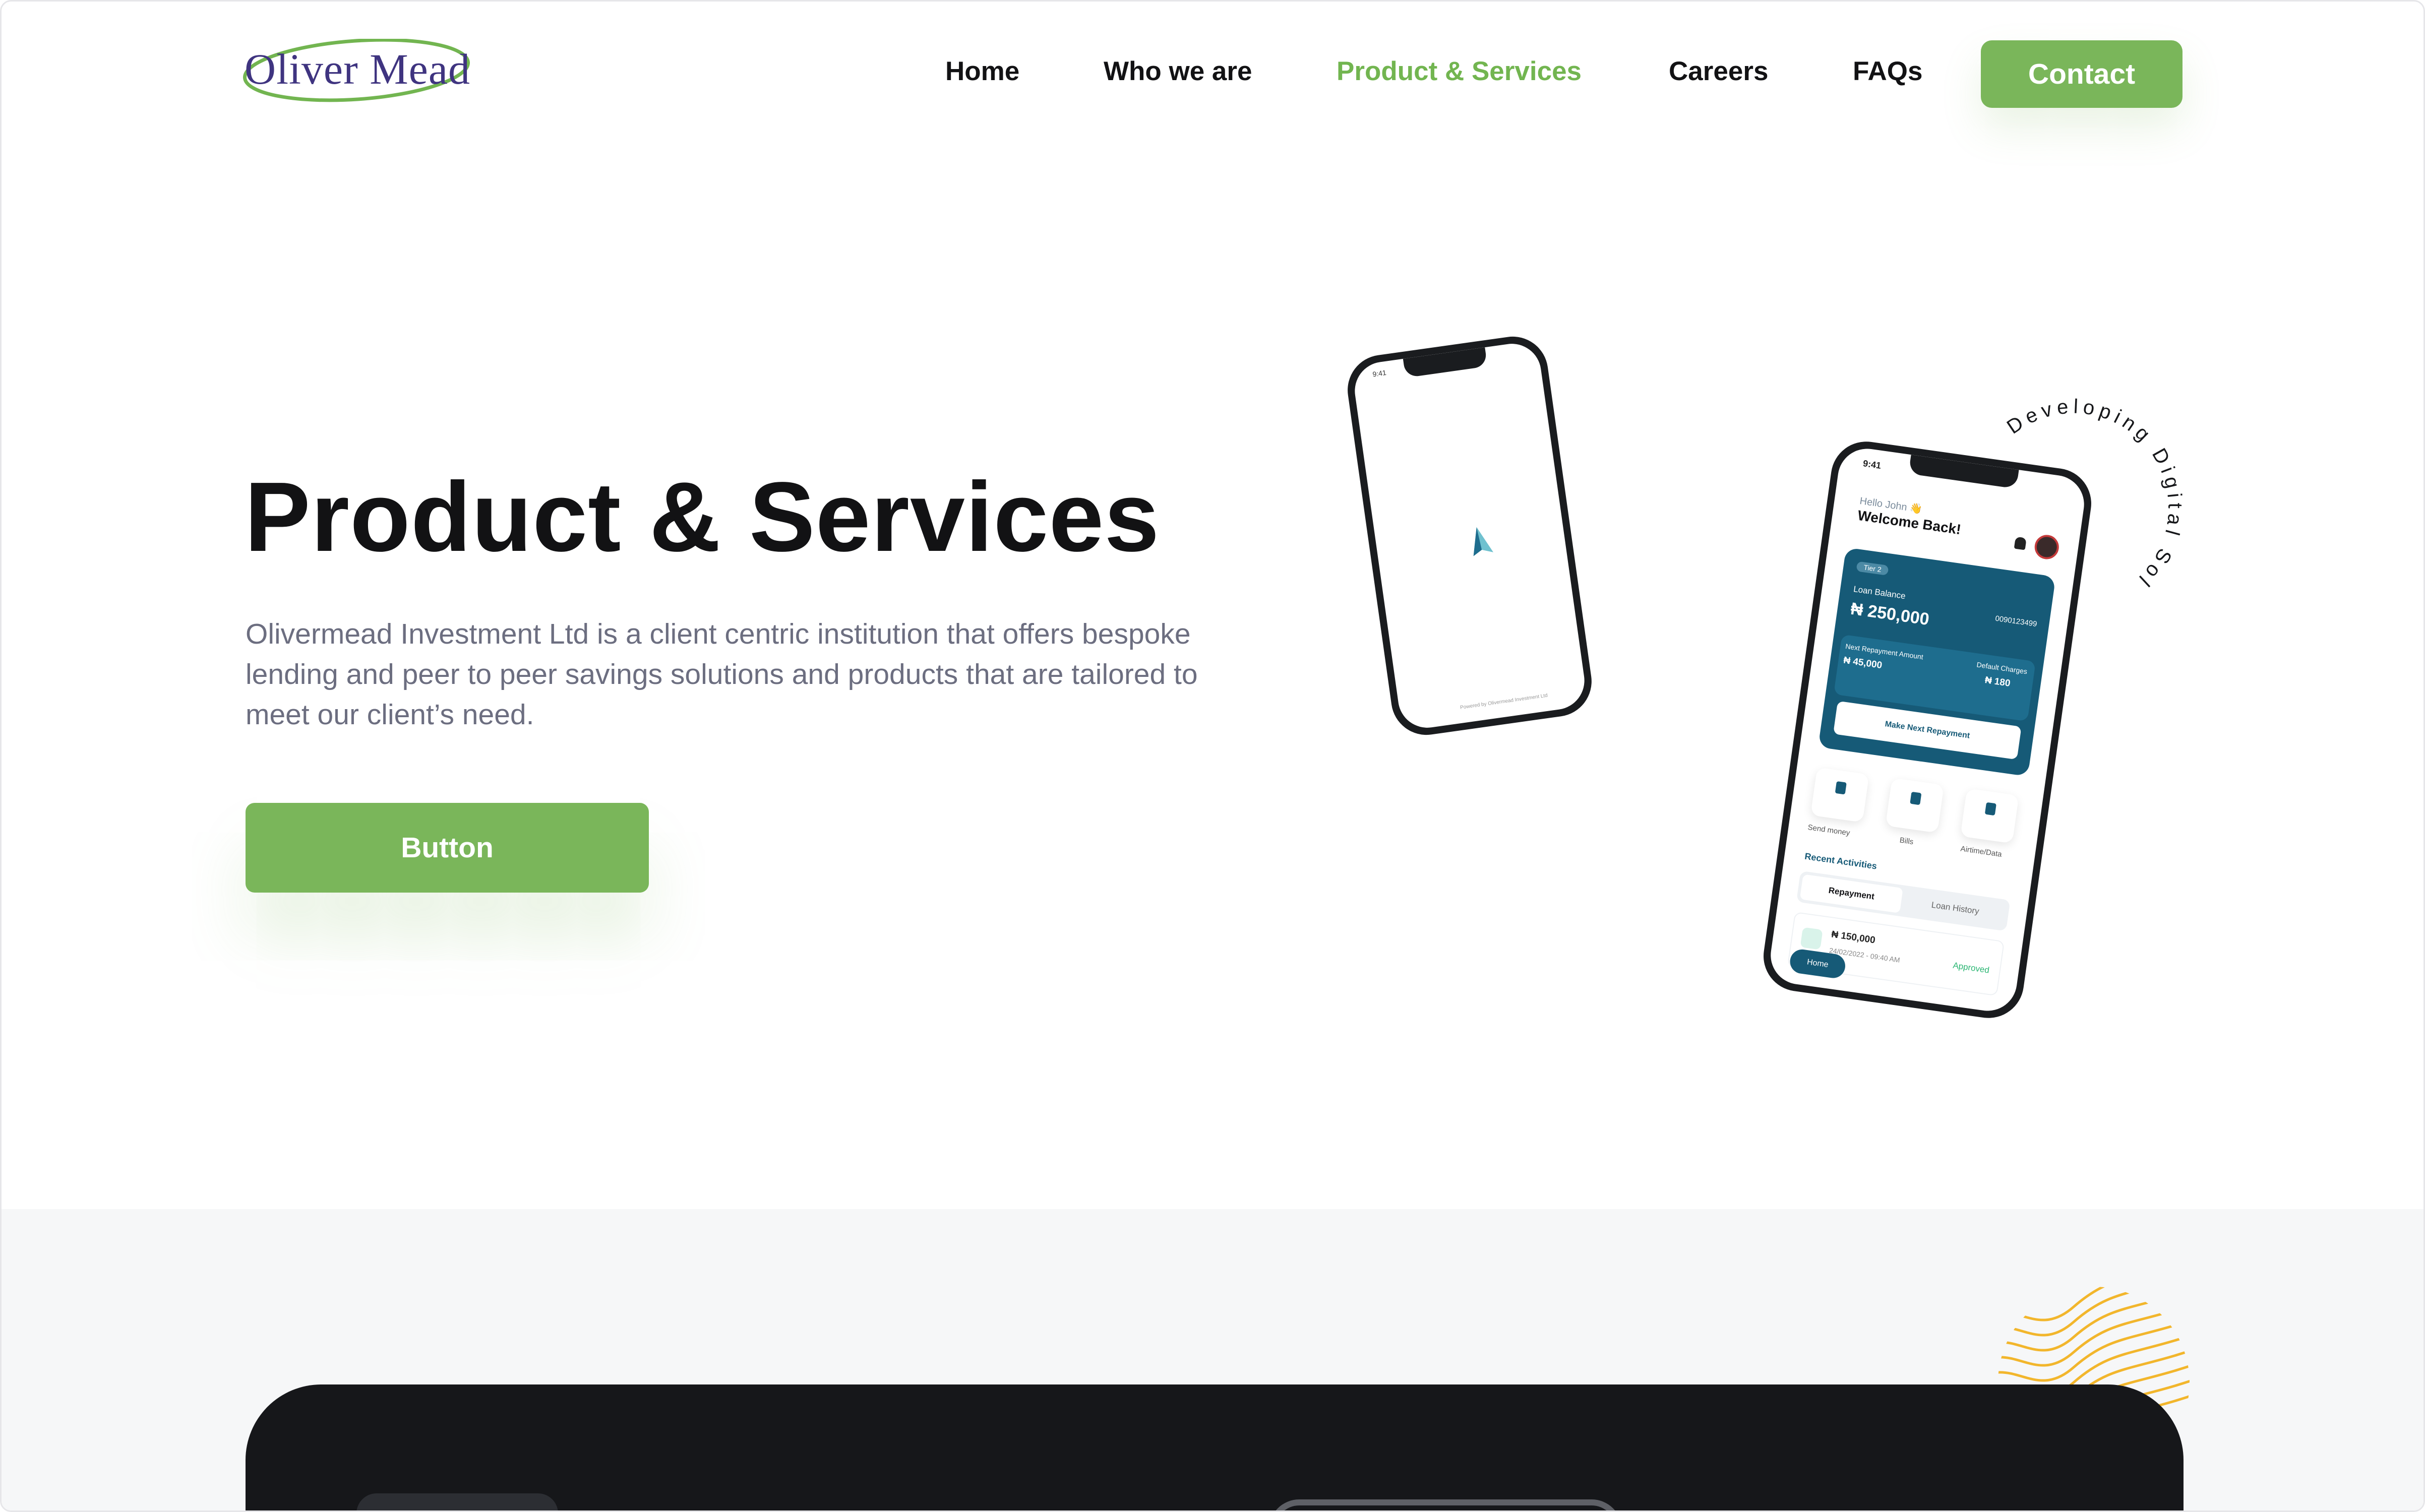 This screenshot has height=1512, width=2425. What do you see at coordinates (1981, 851) in the screenshot?
I see `action-label: Airtime/Data` at bounding box center [1981, 851].